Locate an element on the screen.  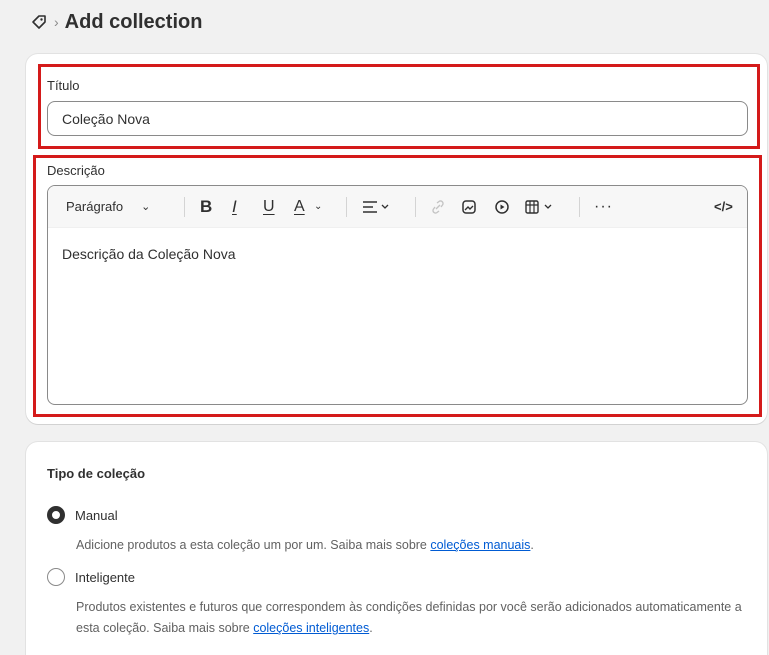
smart-label: Inteligente is located at coordinates (105, 577).